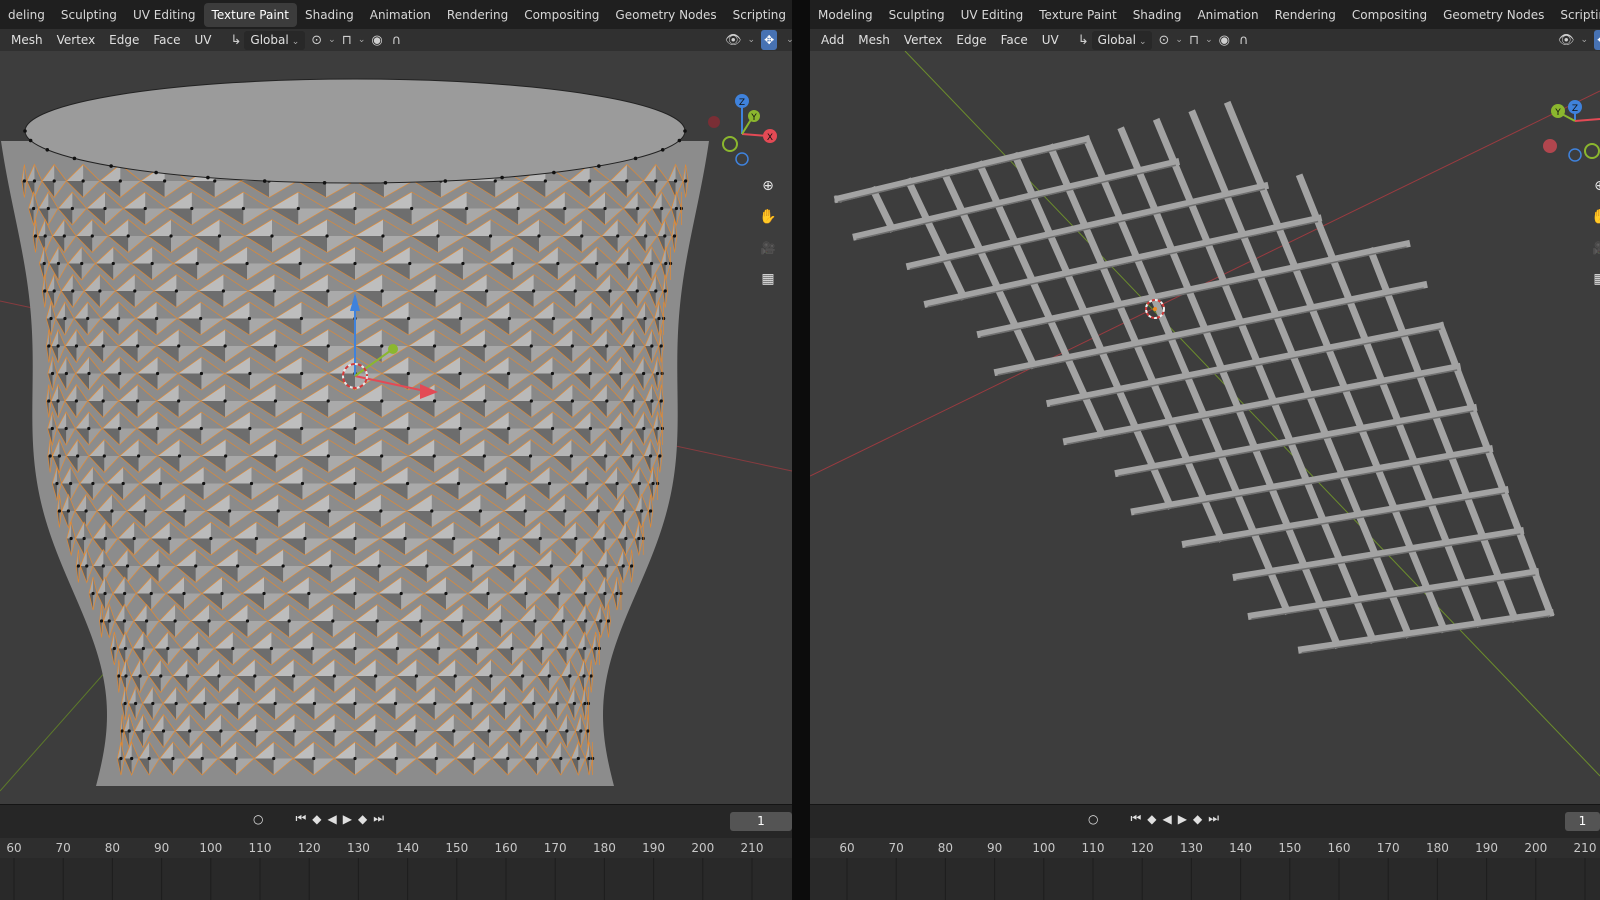  I want to click on tab-modeling: Modeling, so click(845, 15).